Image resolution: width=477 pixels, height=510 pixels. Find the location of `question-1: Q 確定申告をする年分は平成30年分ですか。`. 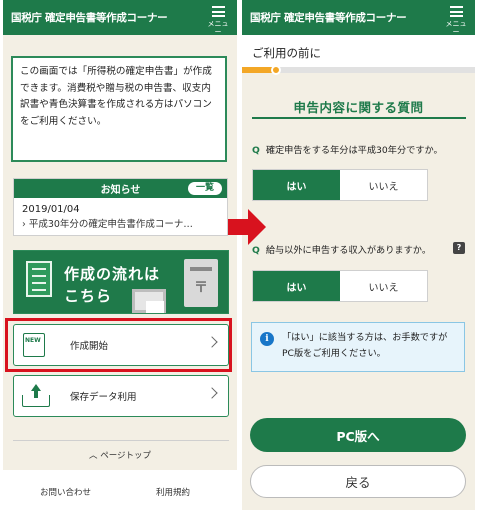

question-1: Q 確定申告をする年分は平成30年分ですか。 is located at coordinates (347, 149).